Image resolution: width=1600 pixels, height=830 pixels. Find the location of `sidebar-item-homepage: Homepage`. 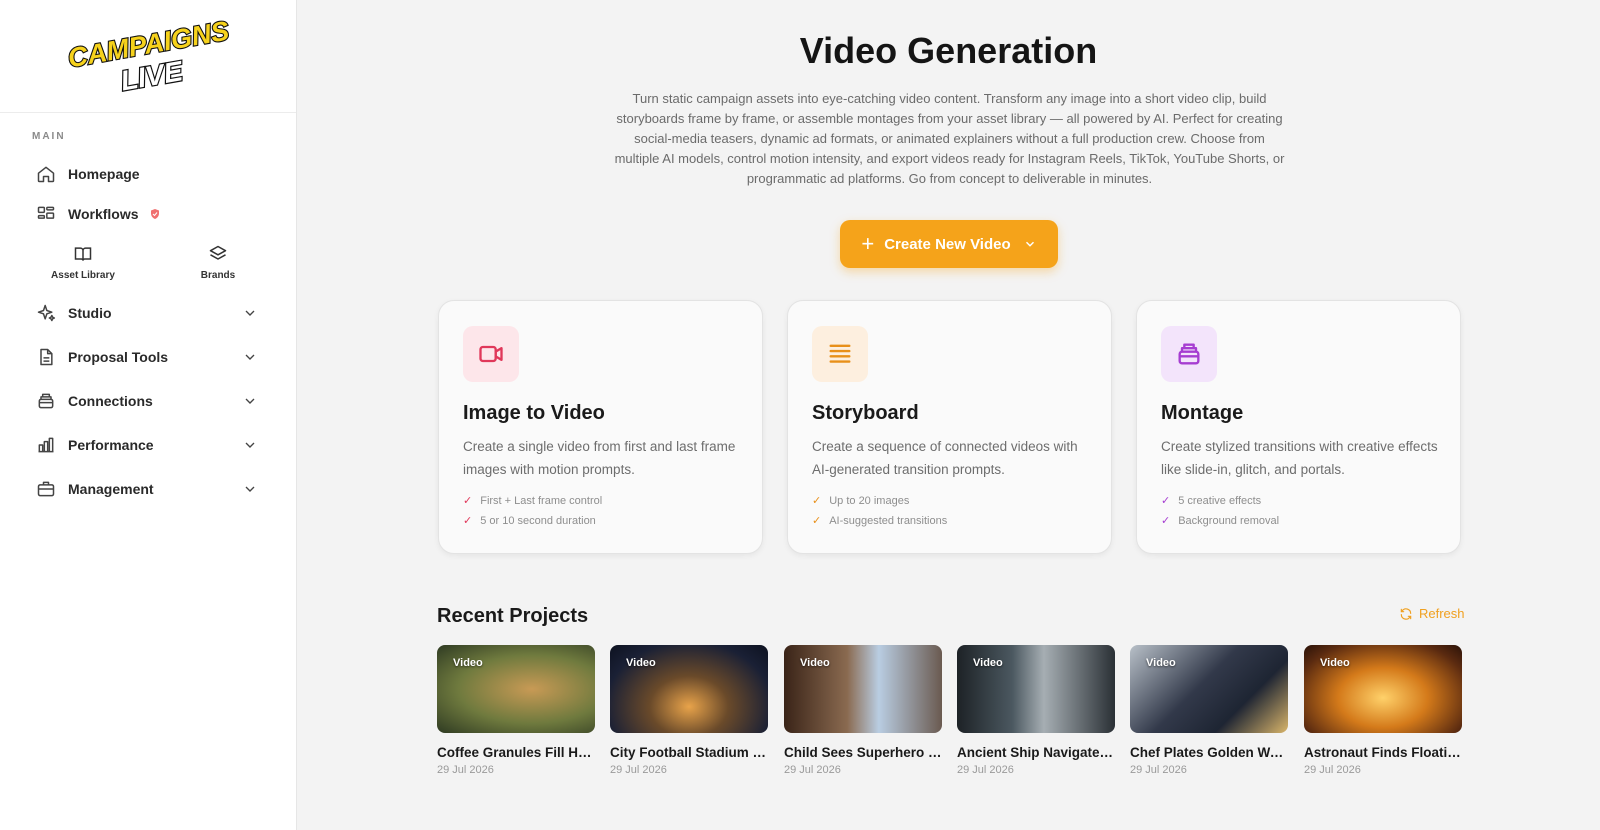

sidebar-item-homepage: Homepage is located at coordinates (149, 174).